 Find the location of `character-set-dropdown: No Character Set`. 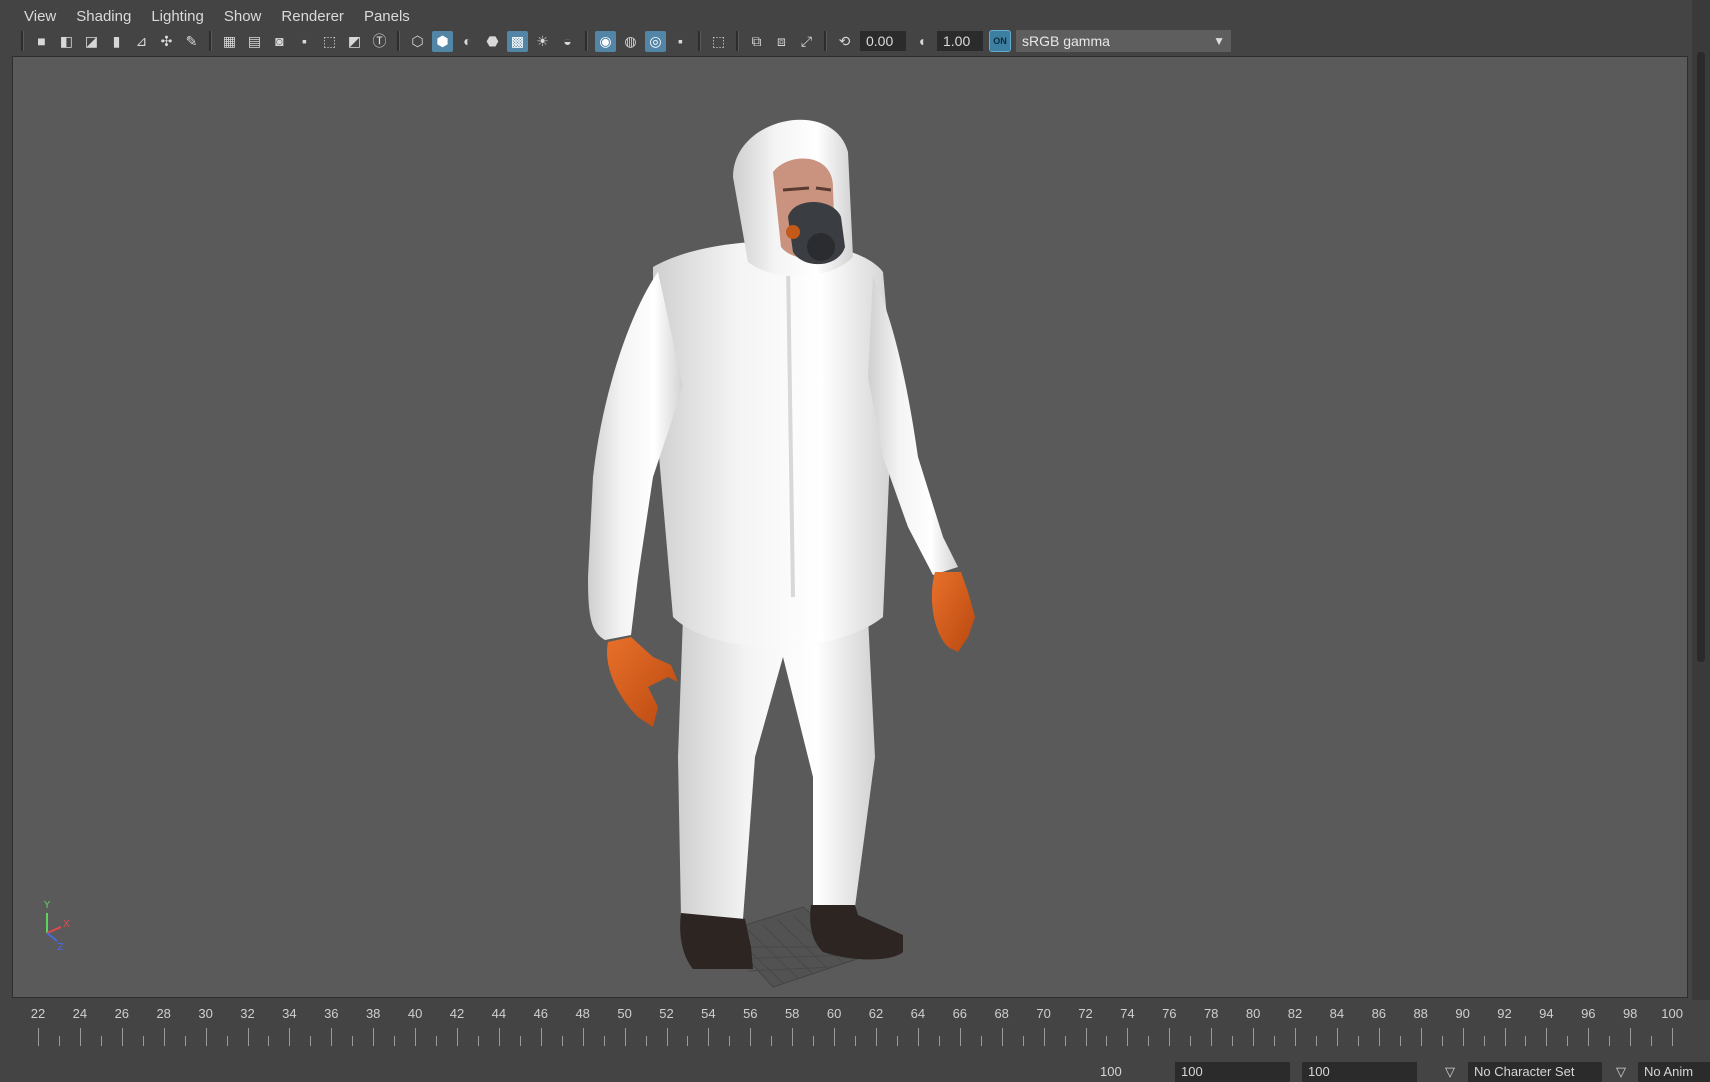

character-set-dropdown: No Character Set is located at coordinates (1535, 1072).